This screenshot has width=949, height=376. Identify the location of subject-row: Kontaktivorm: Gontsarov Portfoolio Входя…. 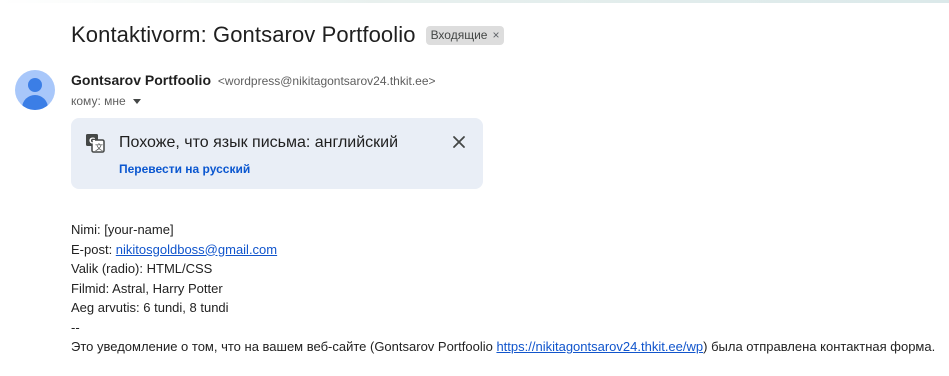
(288, 35).